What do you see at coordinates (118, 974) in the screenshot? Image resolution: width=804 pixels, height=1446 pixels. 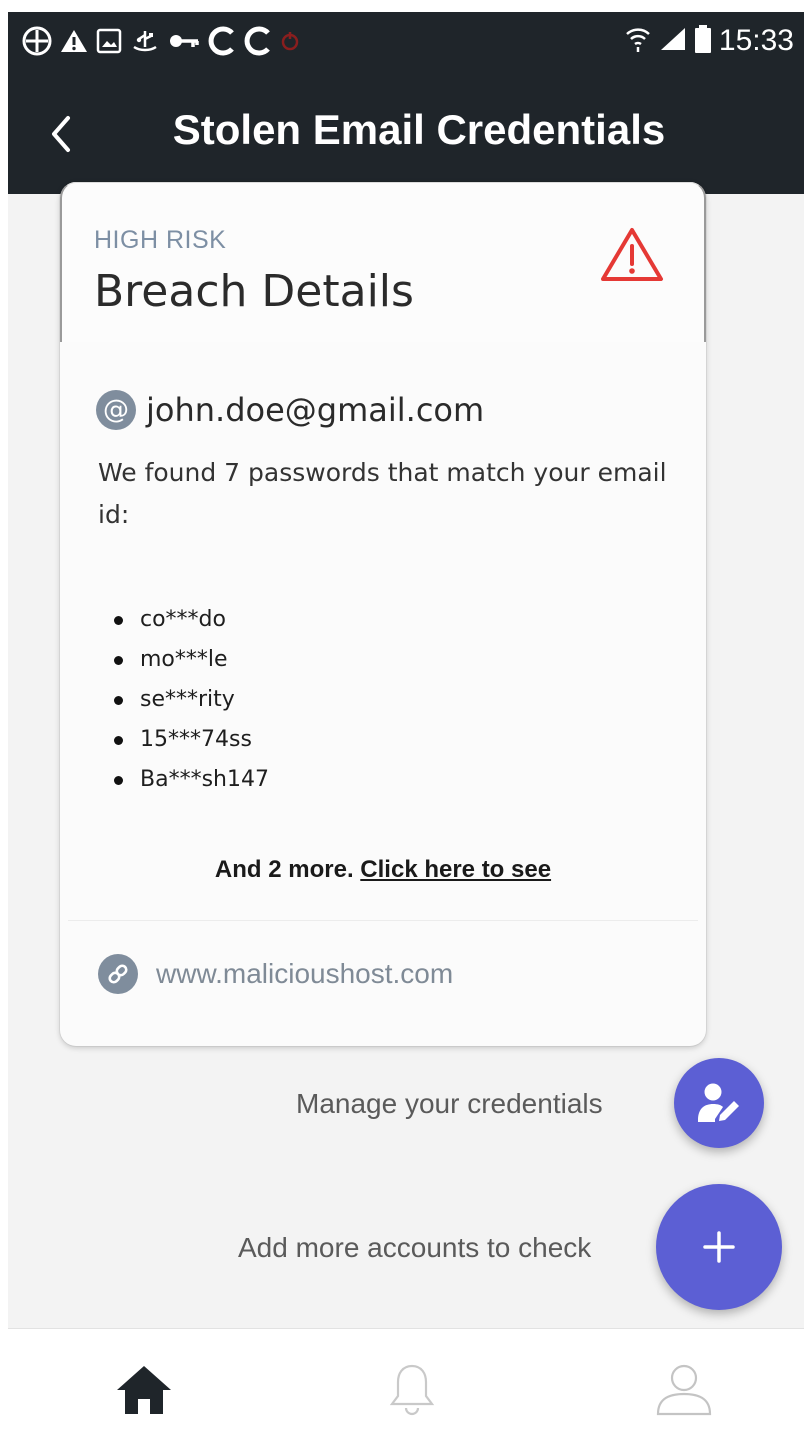 I see `link-icon` at bounding box center [118, 974].